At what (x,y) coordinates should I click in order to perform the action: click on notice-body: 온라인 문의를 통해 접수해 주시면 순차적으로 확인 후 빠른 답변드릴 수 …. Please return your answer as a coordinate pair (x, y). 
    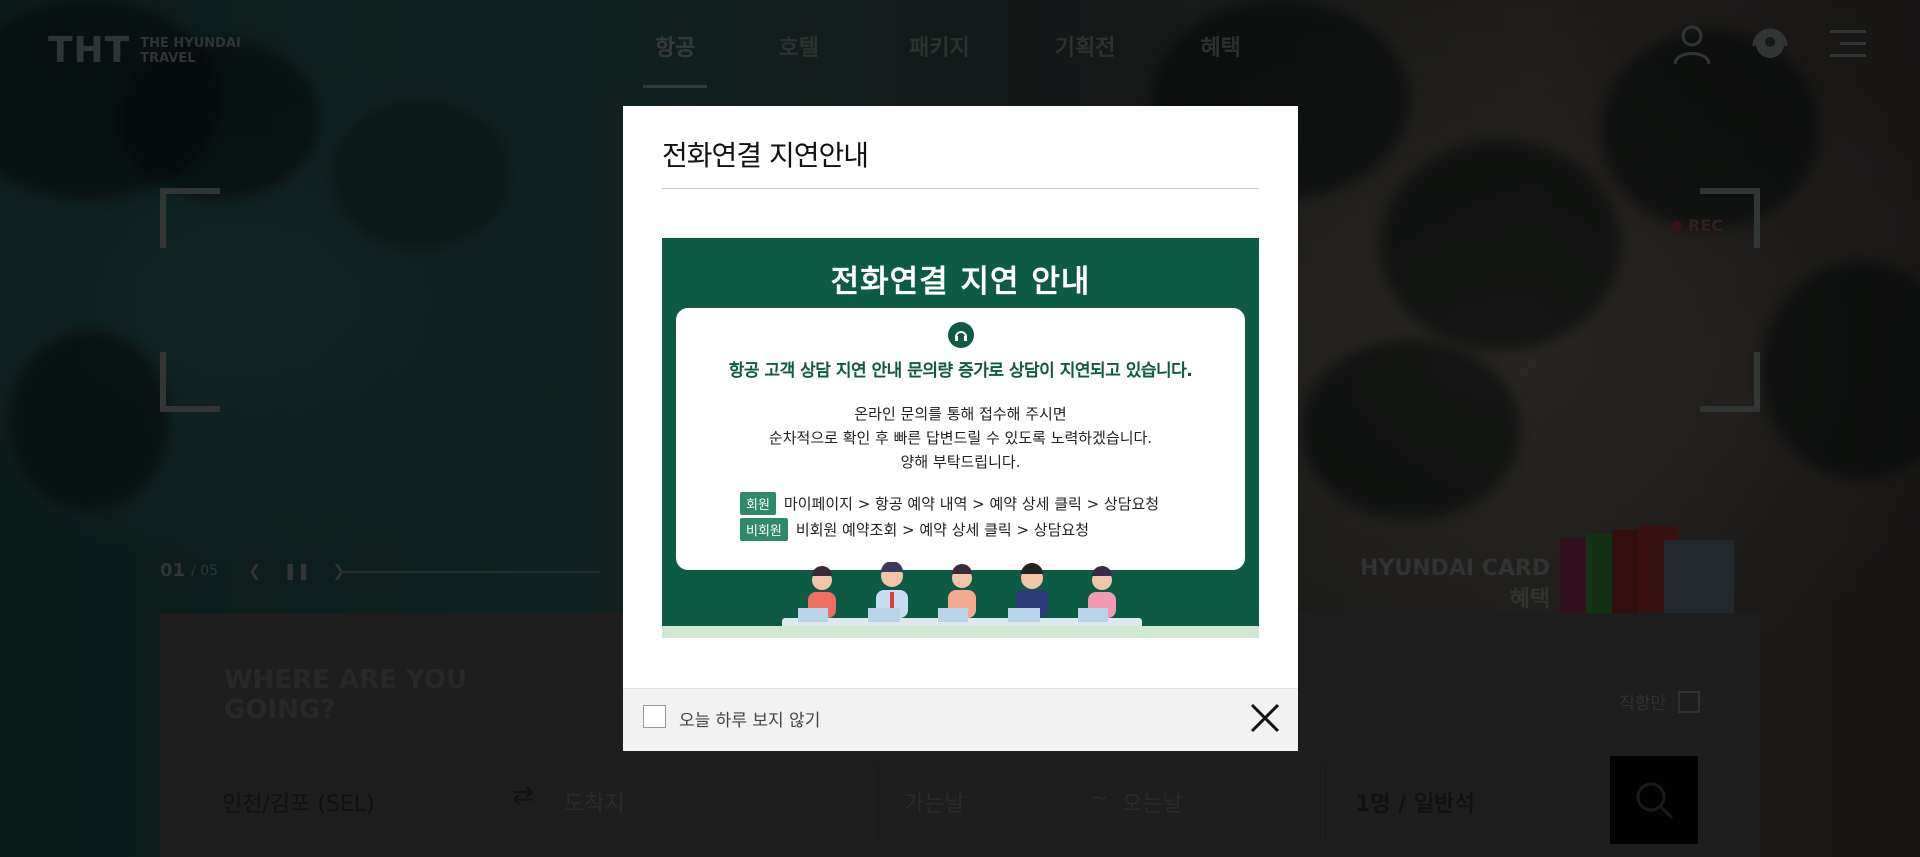
    Looking at the image, I should click on (960, 438).